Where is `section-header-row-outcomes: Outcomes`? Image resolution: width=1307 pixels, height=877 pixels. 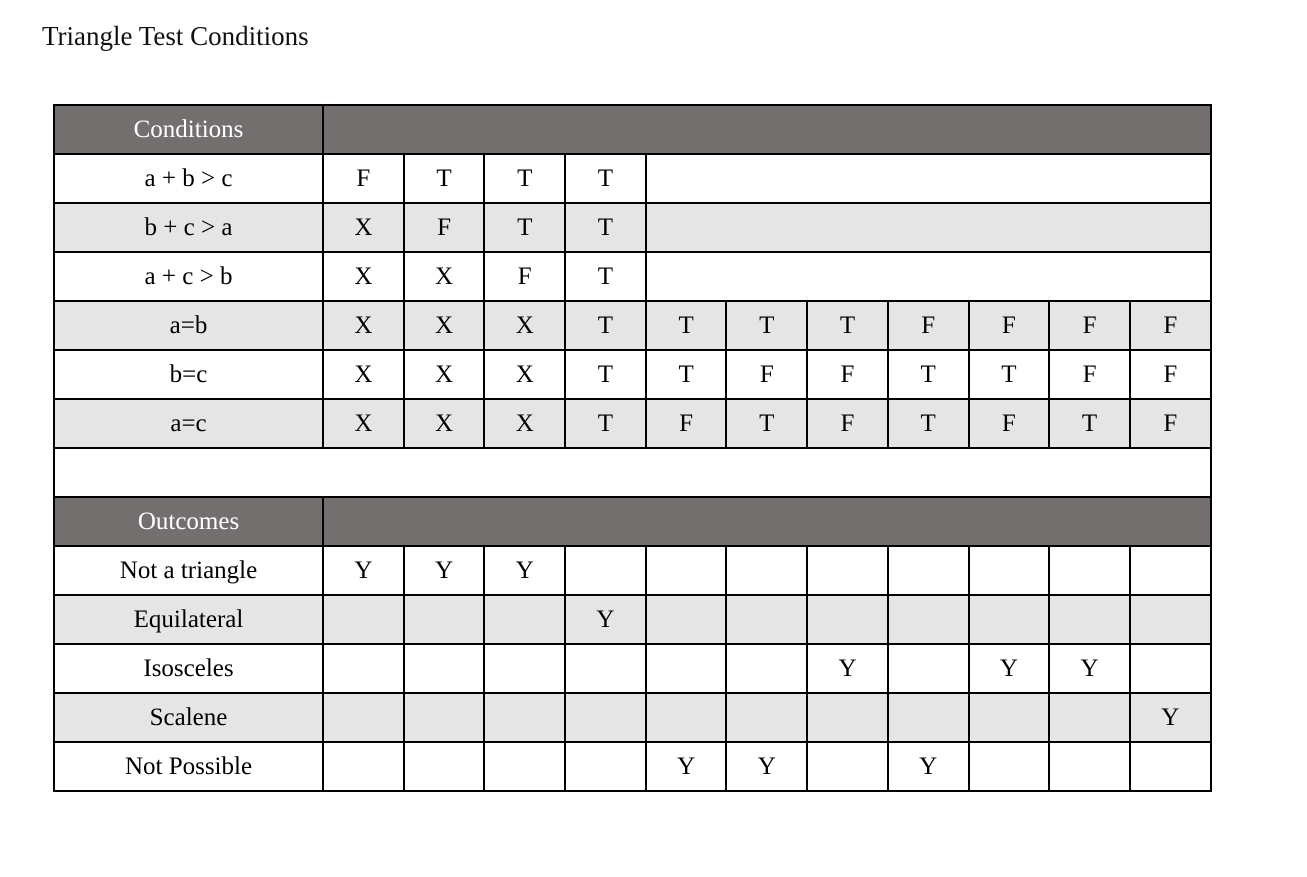
section-header-row-outcomes: Outcomes is located at coordinates (632, 521).